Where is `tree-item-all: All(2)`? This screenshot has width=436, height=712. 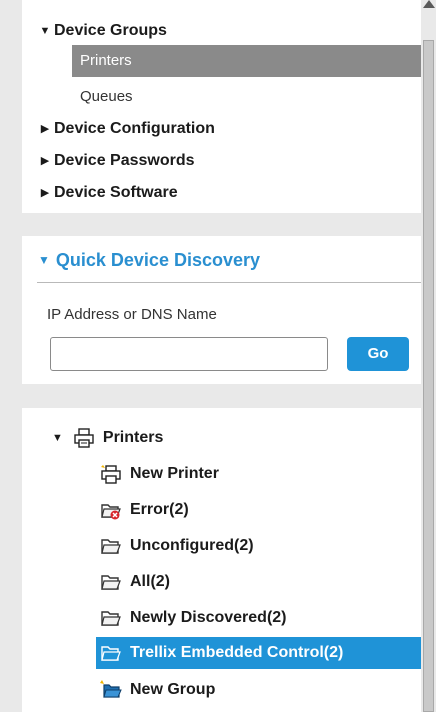
tree-item-all: All(2) is located at coordinates (135, 582).